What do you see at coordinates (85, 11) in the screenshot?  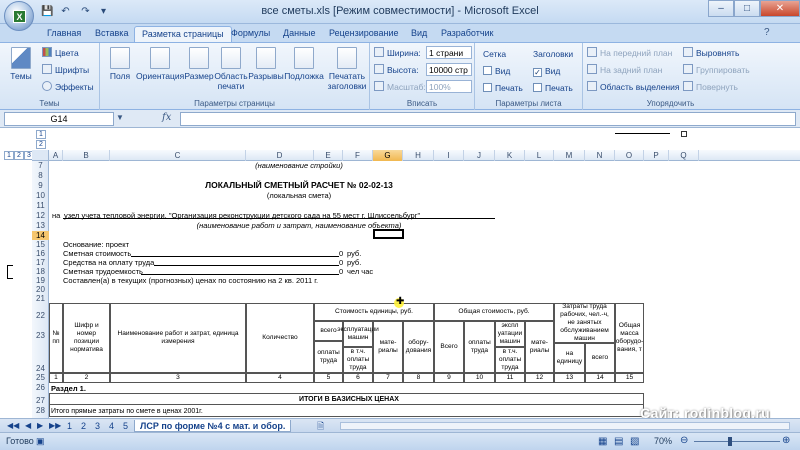 I see `redo-icon: ↷` at bounding box center [85, 11].